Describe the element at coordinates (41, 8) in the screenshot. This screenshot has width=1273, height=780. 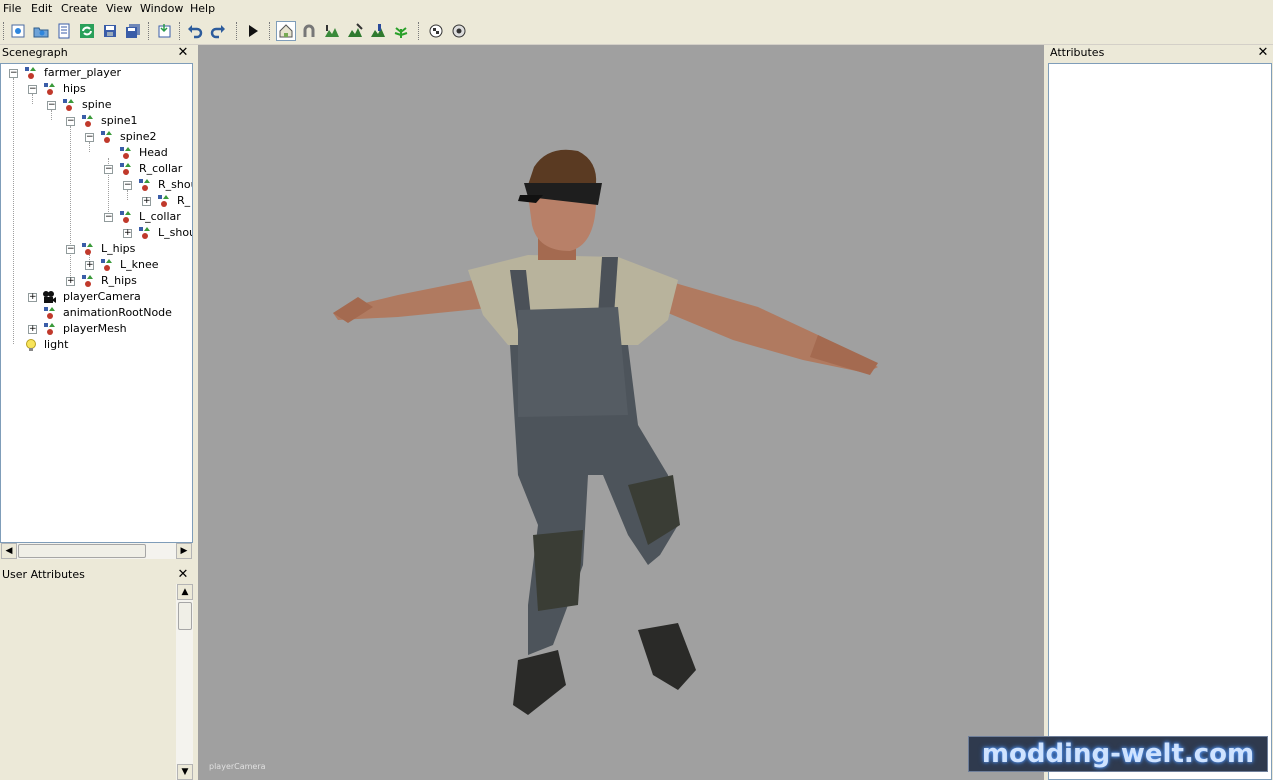
I see `menu-edit: Edit` at that location.